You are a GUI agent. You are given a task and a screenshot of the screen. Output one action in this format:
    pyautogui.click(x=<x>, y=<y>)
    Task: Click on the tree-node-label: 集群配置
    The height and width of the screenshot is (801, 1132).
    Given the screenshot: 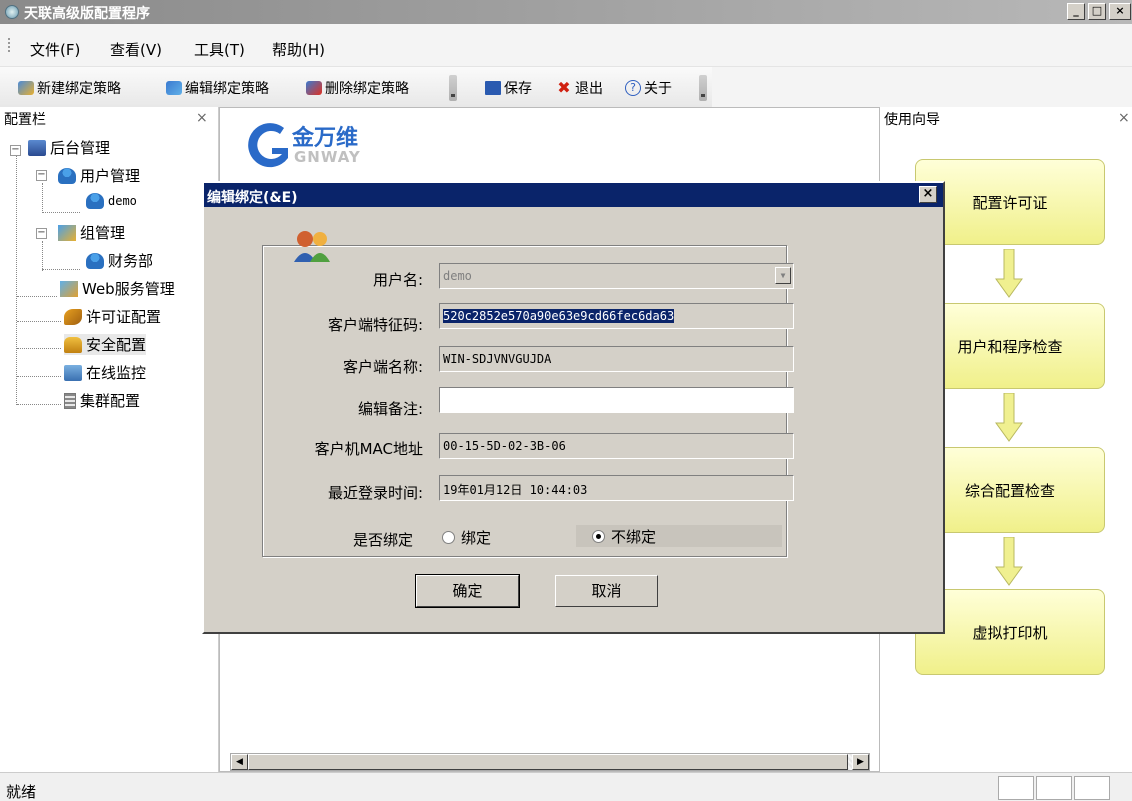 What is the action you would take?
    pyautogui.click(x=110, y=401)
    